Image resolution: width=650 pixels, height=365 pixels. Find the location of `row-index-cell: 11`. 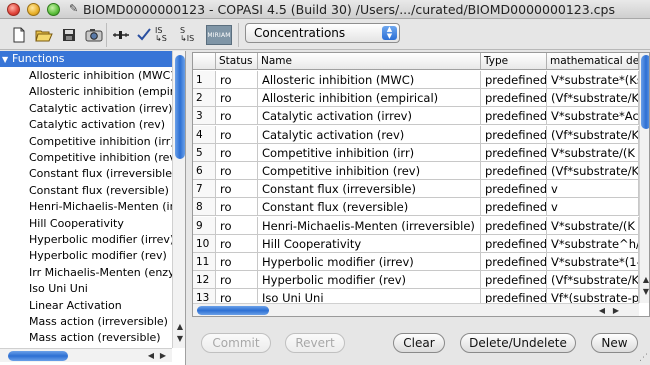

row-index-cell: 11 is located at coordinates (204, 262).